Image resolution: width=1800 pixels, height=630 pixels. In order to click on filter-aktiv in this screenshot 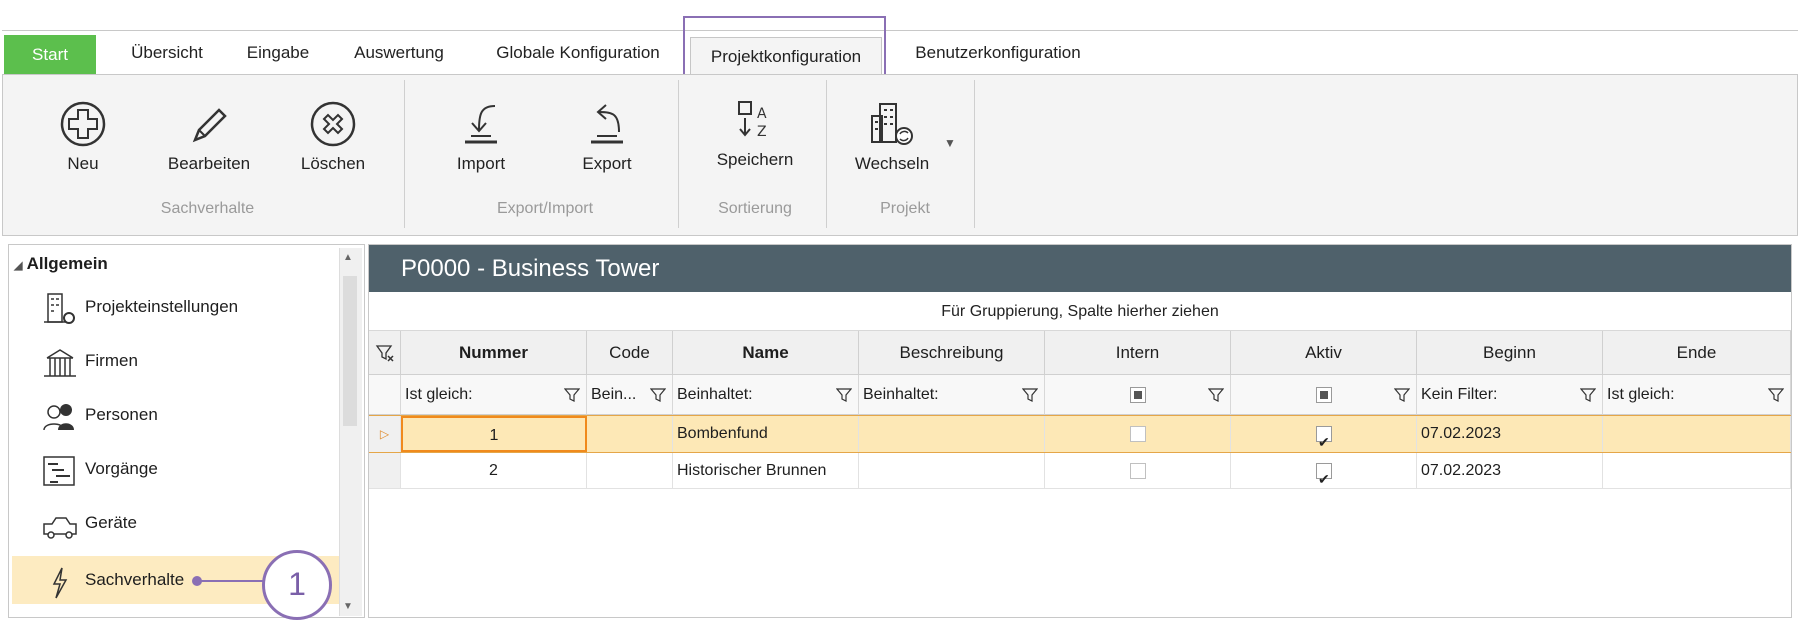, I will do `click(1324, 395)`.